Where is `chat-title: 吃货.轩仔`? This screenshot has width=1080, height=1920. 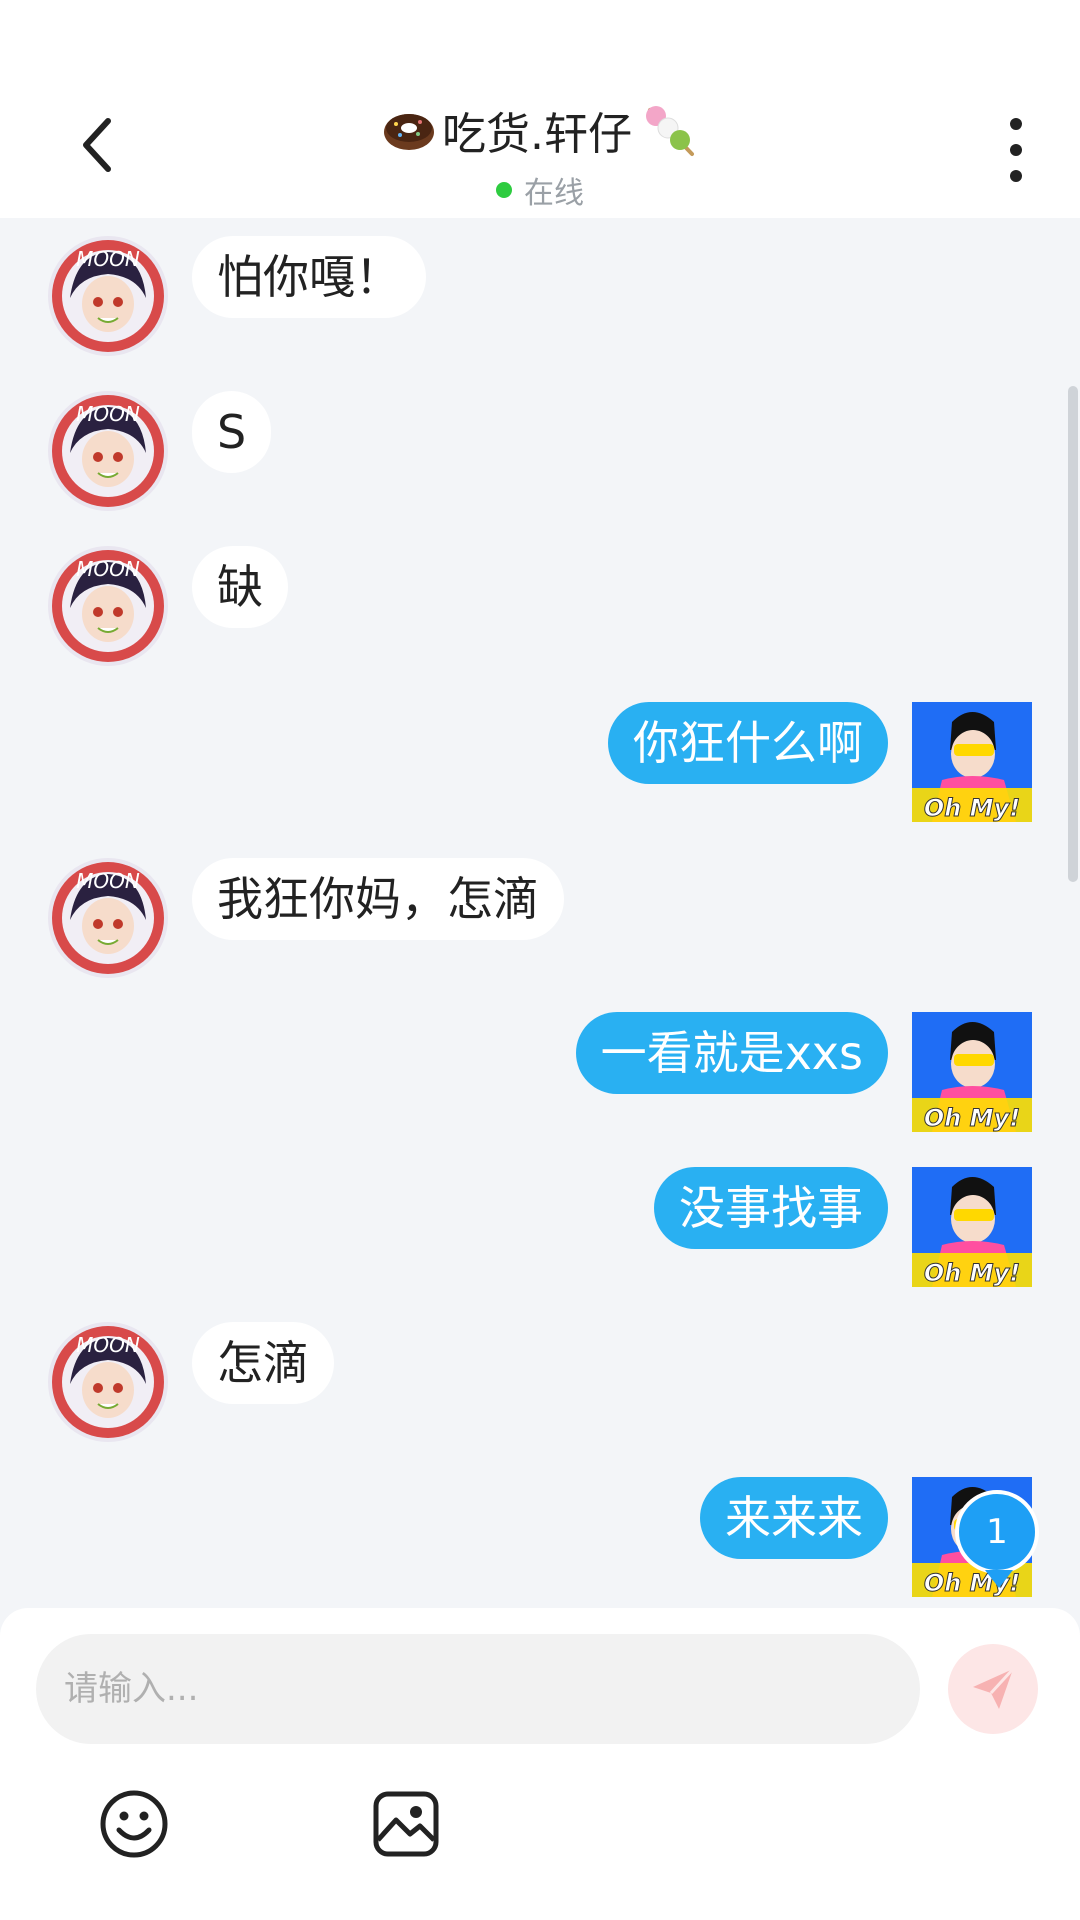
chat-title: 吃货.轩仔 is located at coordinates (540, 130).